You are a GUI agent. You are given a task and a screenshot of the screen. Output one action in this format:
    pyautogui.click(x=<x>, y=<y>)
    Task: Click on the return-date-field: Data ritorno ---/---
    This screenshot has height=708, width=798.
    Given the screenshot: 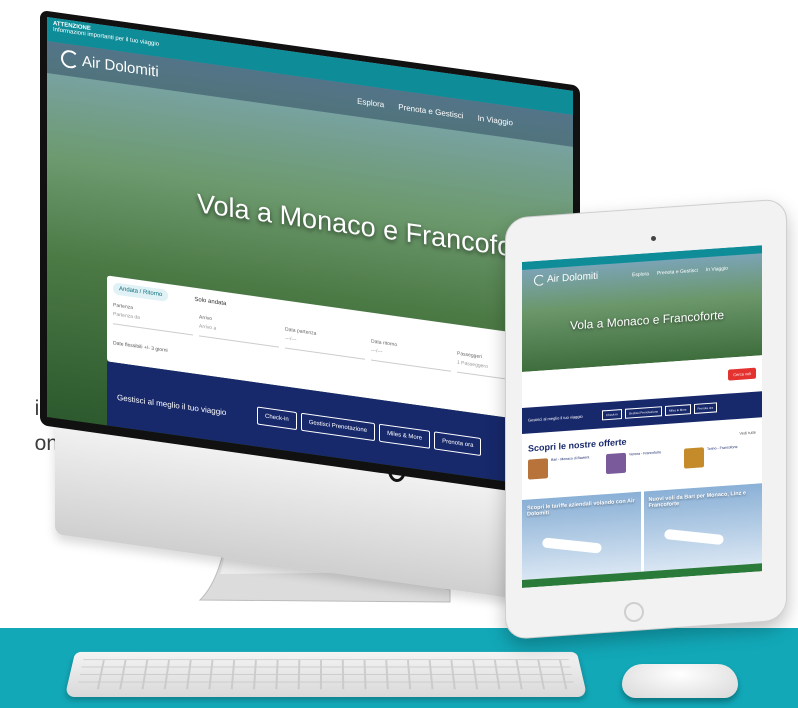 What is the action you would take?
    pyautogui.click(x=411, y=355)
    